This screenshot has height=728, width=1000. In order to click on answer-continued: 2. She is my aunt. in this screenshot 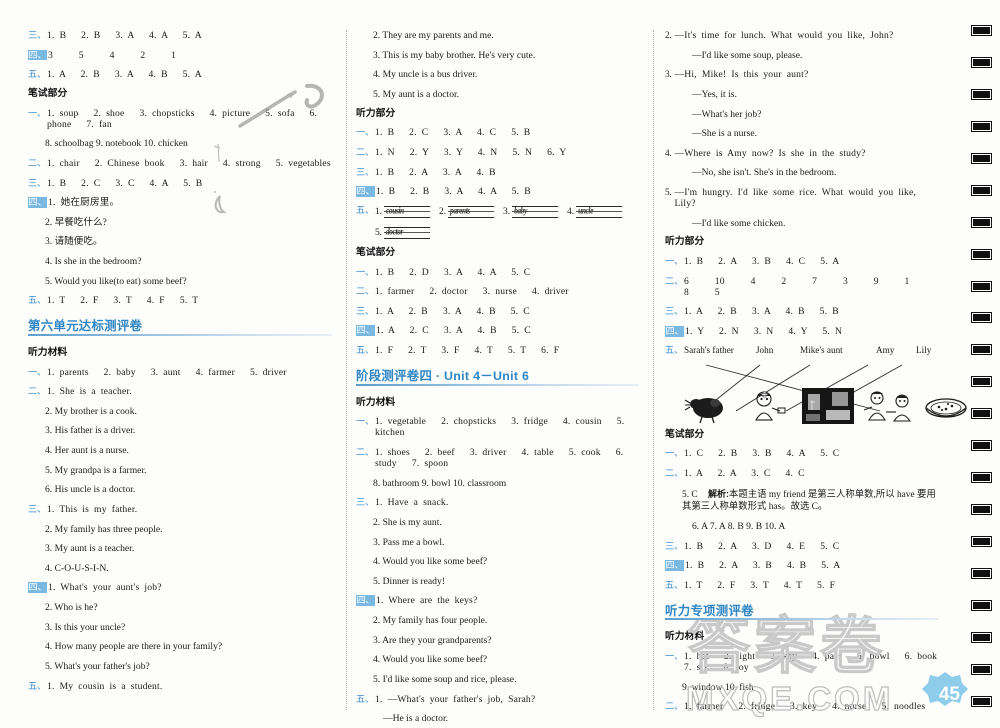, I will do `click(407, 522)`.